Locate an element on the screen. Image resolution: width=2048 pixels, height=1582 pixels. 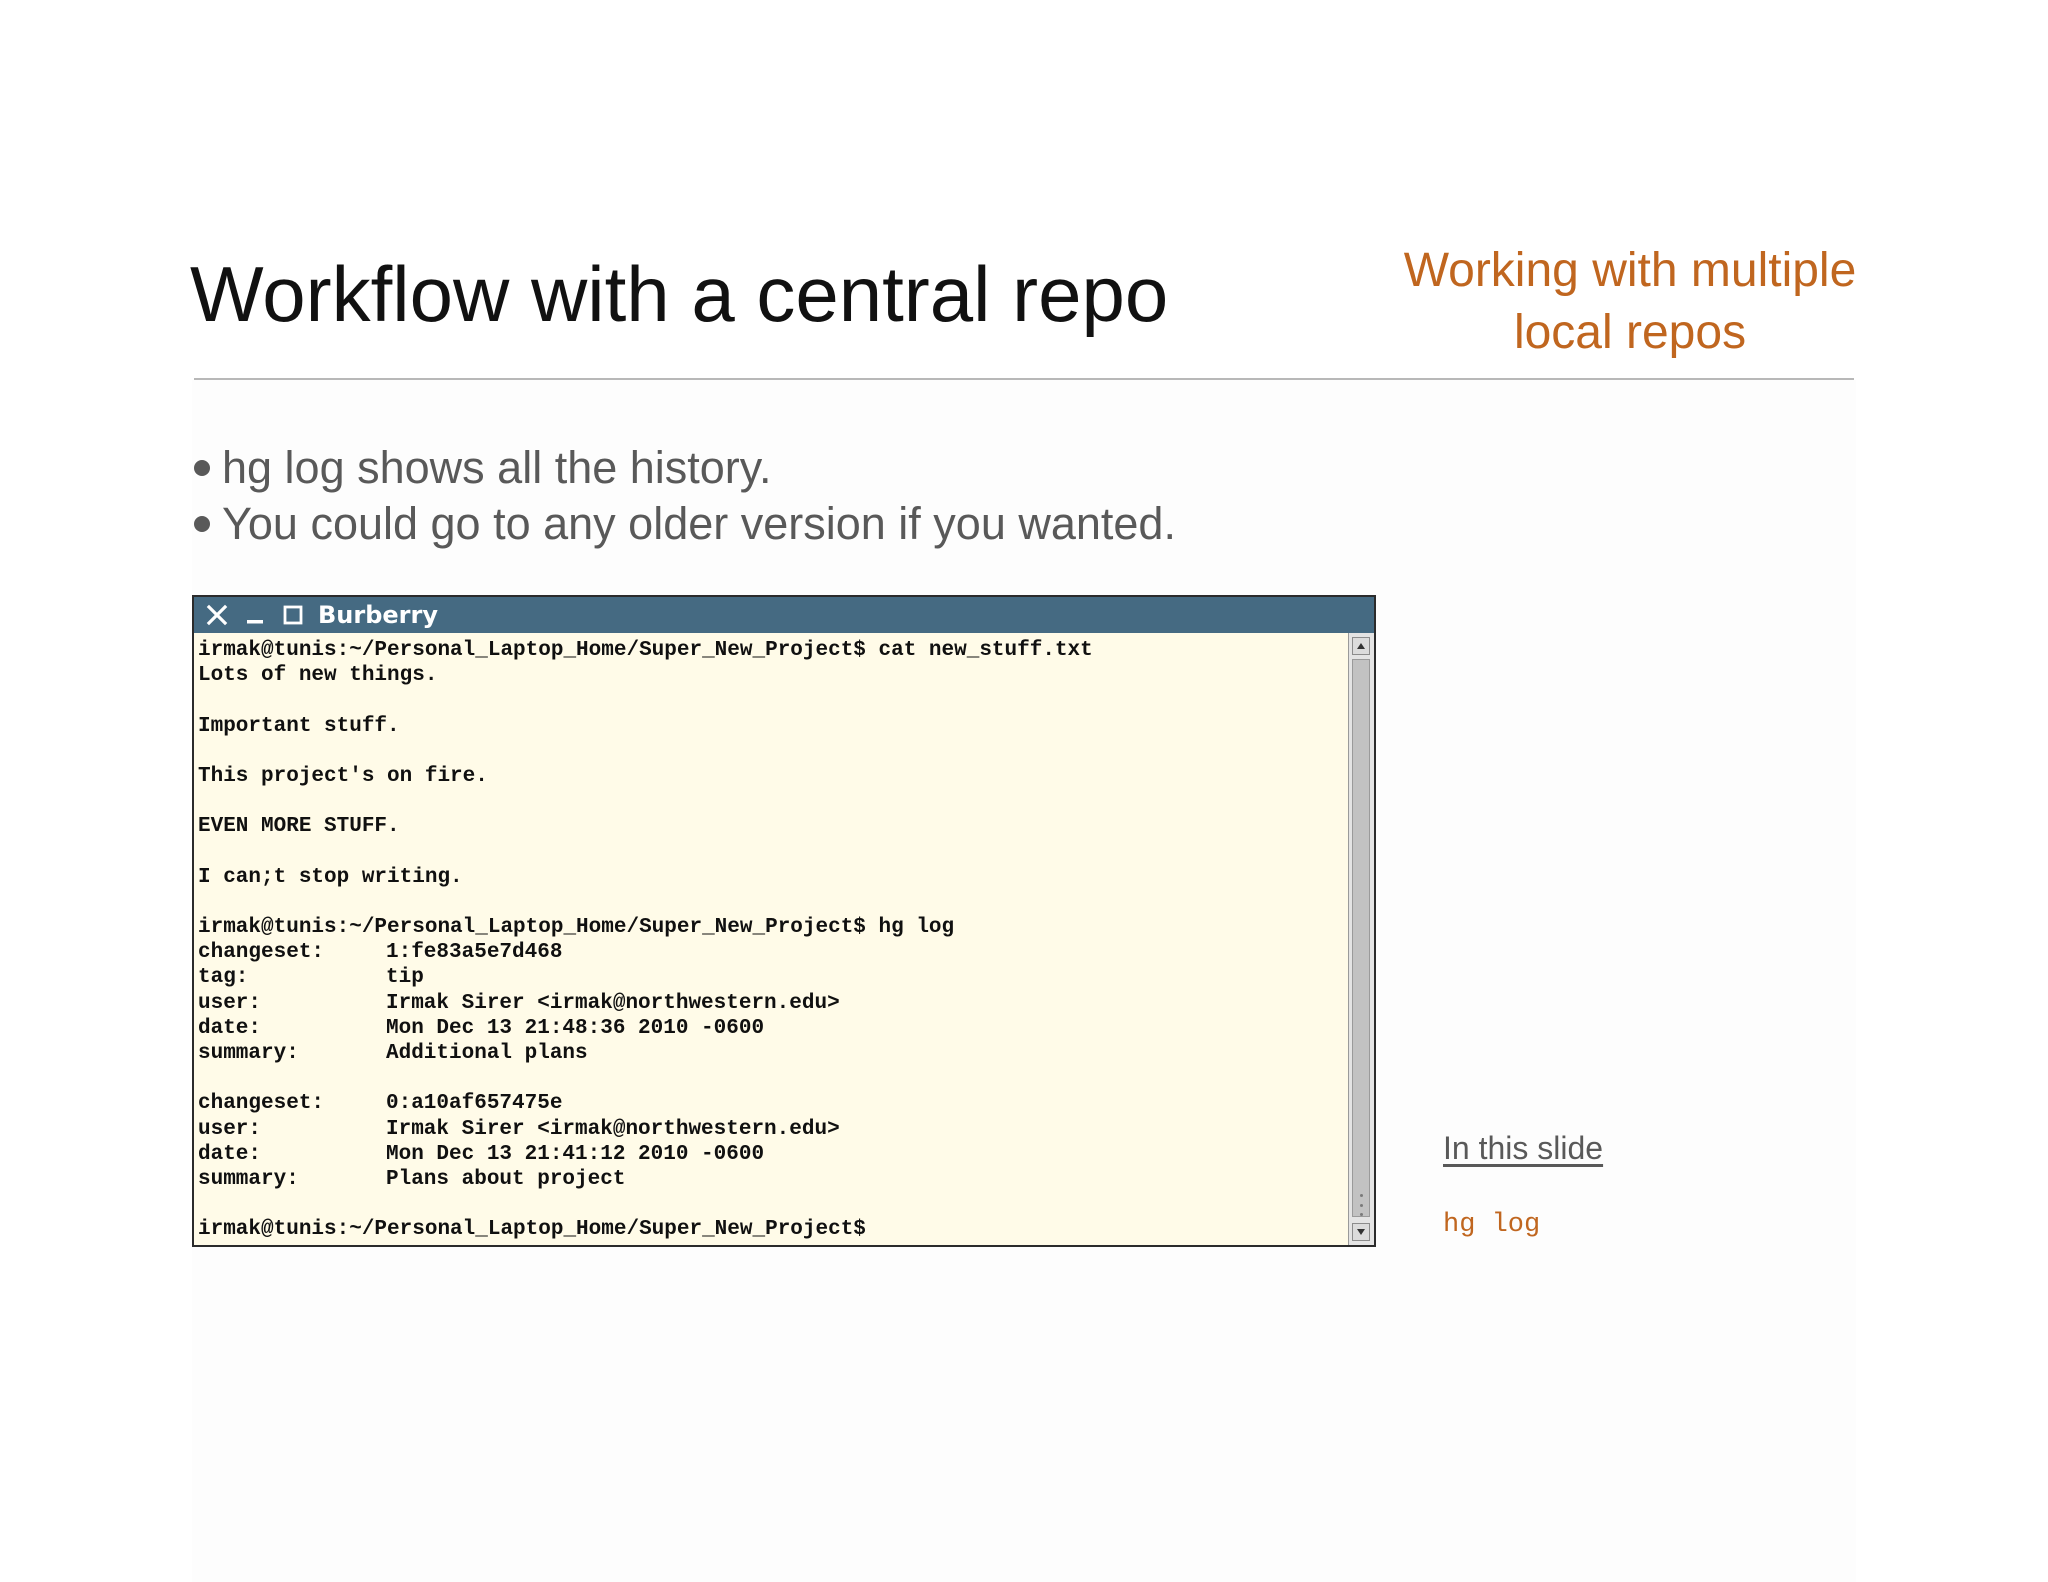
slide-title: Workflow with a central repo is located at coordinates (679, 294).